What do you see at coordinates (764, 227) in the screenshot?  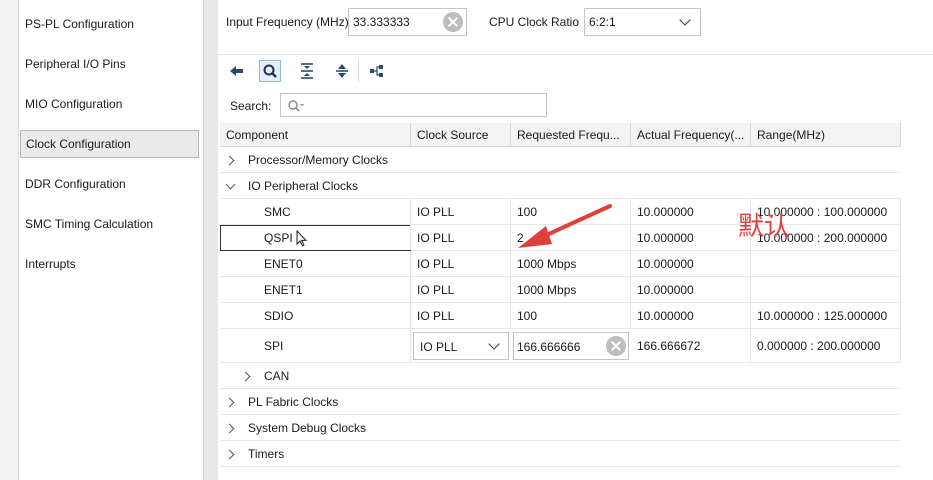 I see `annotation-text: 默认` at bounding box center [764, 227].